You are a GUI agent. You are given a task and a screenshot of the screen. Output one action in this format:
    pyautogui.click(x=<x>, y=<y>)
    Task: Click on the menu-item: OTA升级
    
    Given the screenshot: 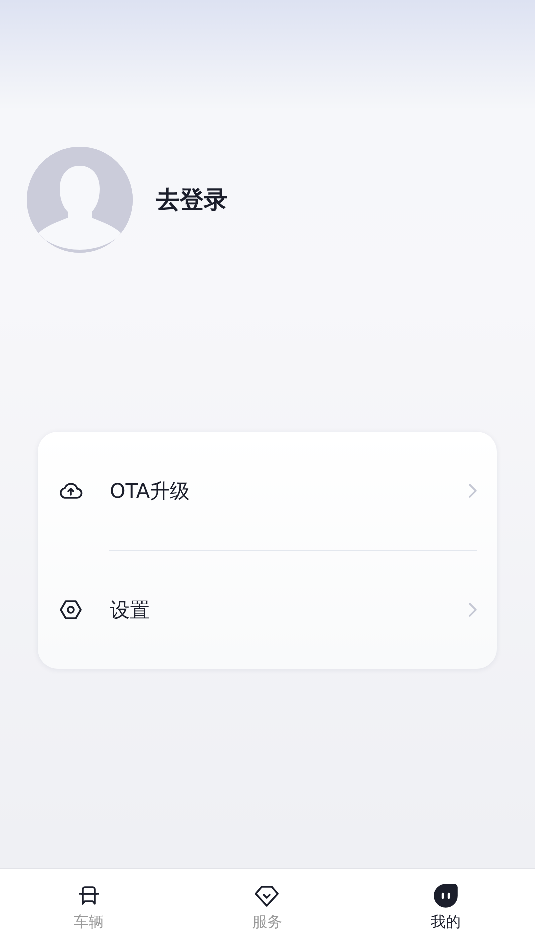 What is the action you would take?
    pyautogui.click(x=267, y=491)
    